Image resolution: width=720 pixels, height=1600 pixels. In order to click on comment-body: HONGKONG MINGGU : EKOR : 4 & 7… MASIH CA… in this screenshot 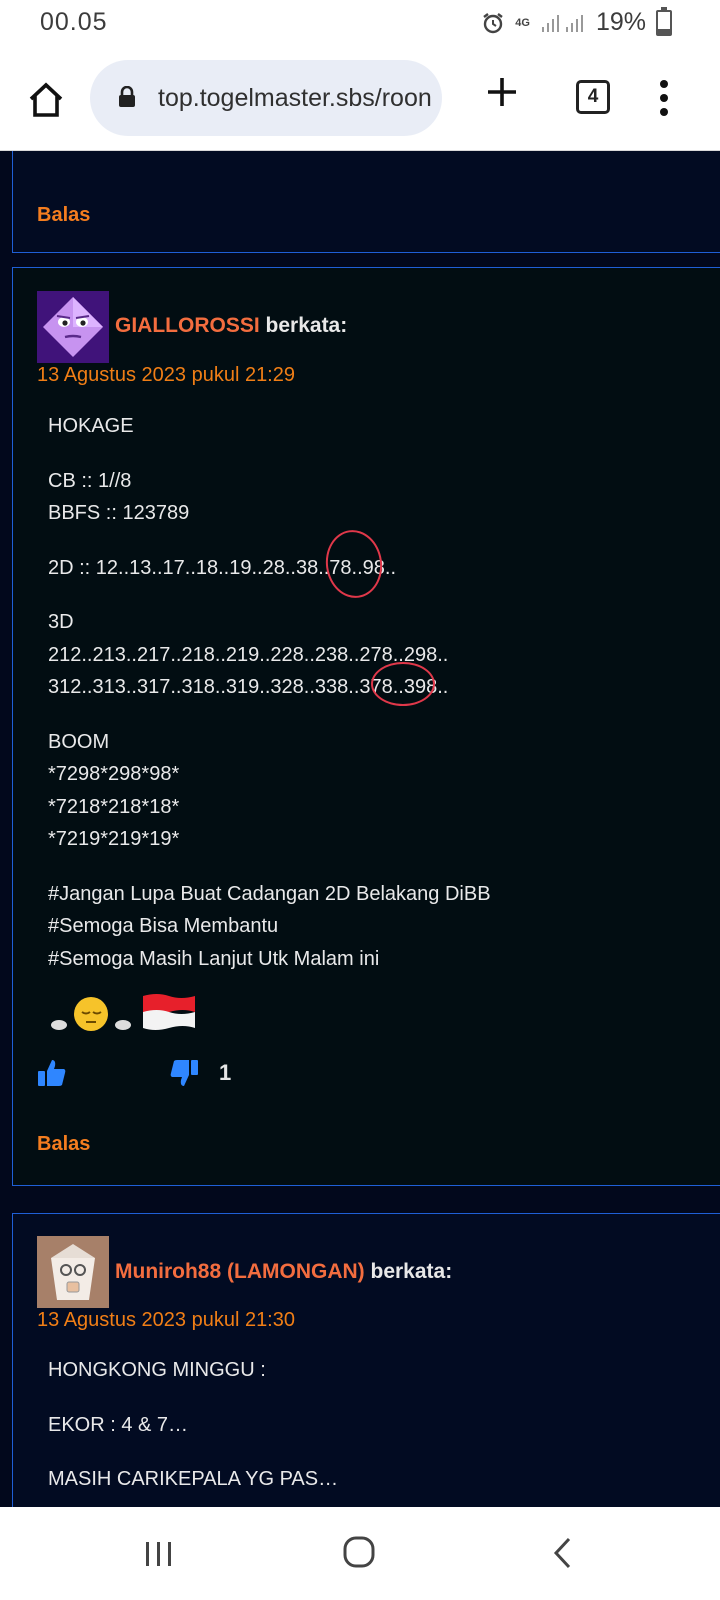, I will do `click(193, 1425)`.